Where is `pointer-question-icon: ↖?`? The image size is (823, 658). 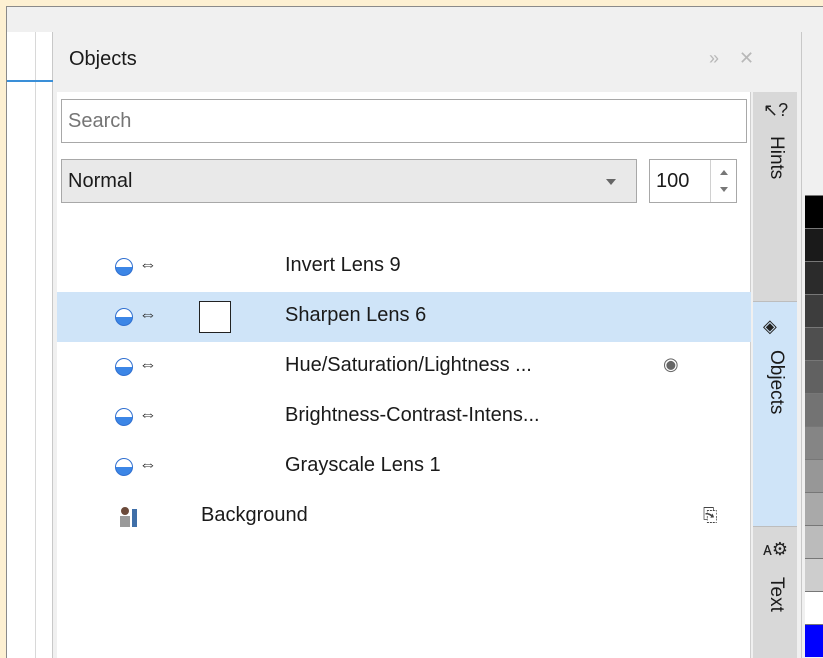 pointer-question-icon: ↖? is located at coordinates (776, 110).